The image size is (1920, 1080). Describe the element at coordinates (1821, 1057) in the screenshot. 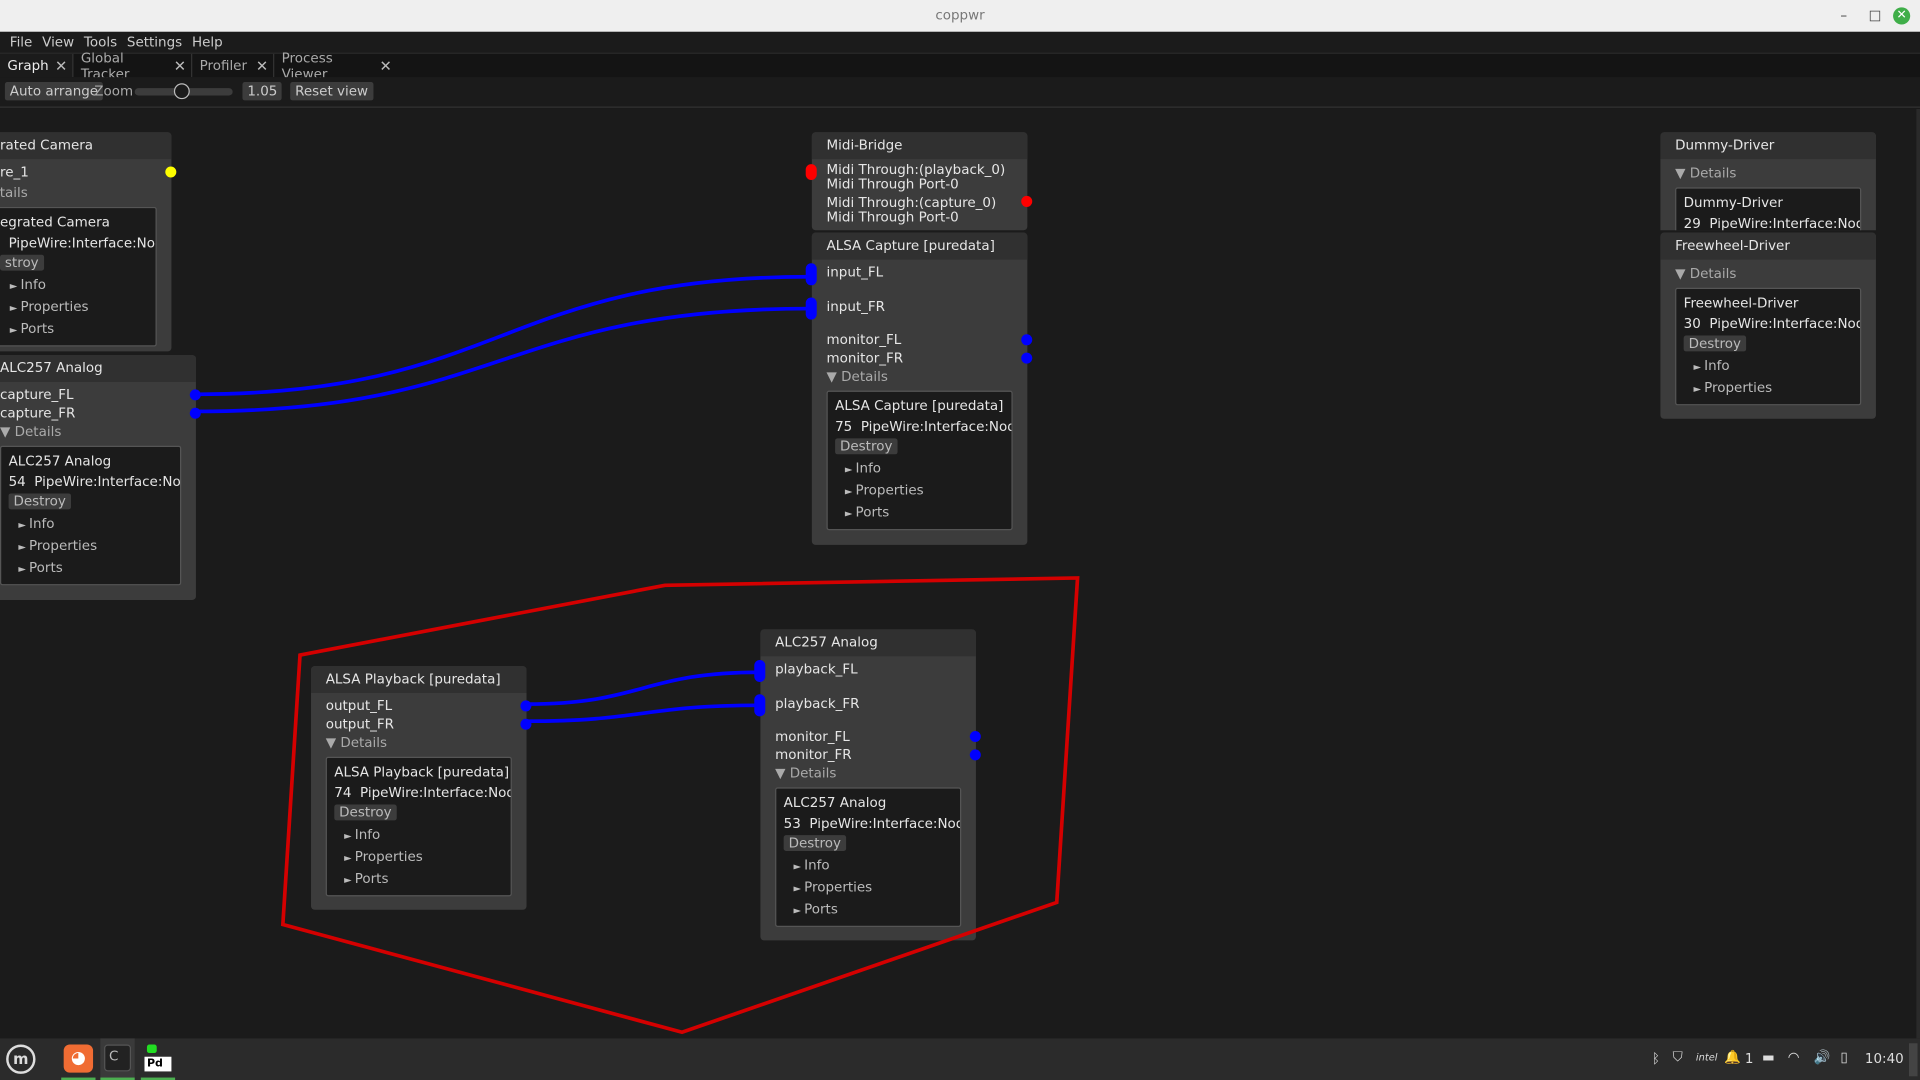

I see `volume-icon: 🔊` at that location.